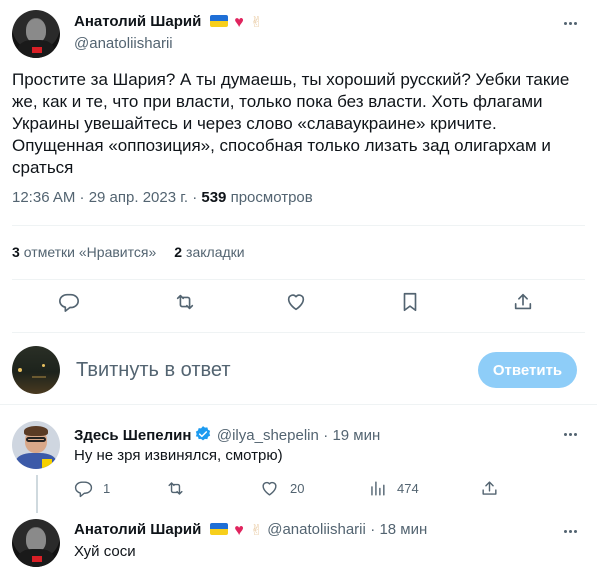  What do you see at coordinates (408, 488) in the screenshot?
I see `views-count: 474` at bounding box center [408, 488].